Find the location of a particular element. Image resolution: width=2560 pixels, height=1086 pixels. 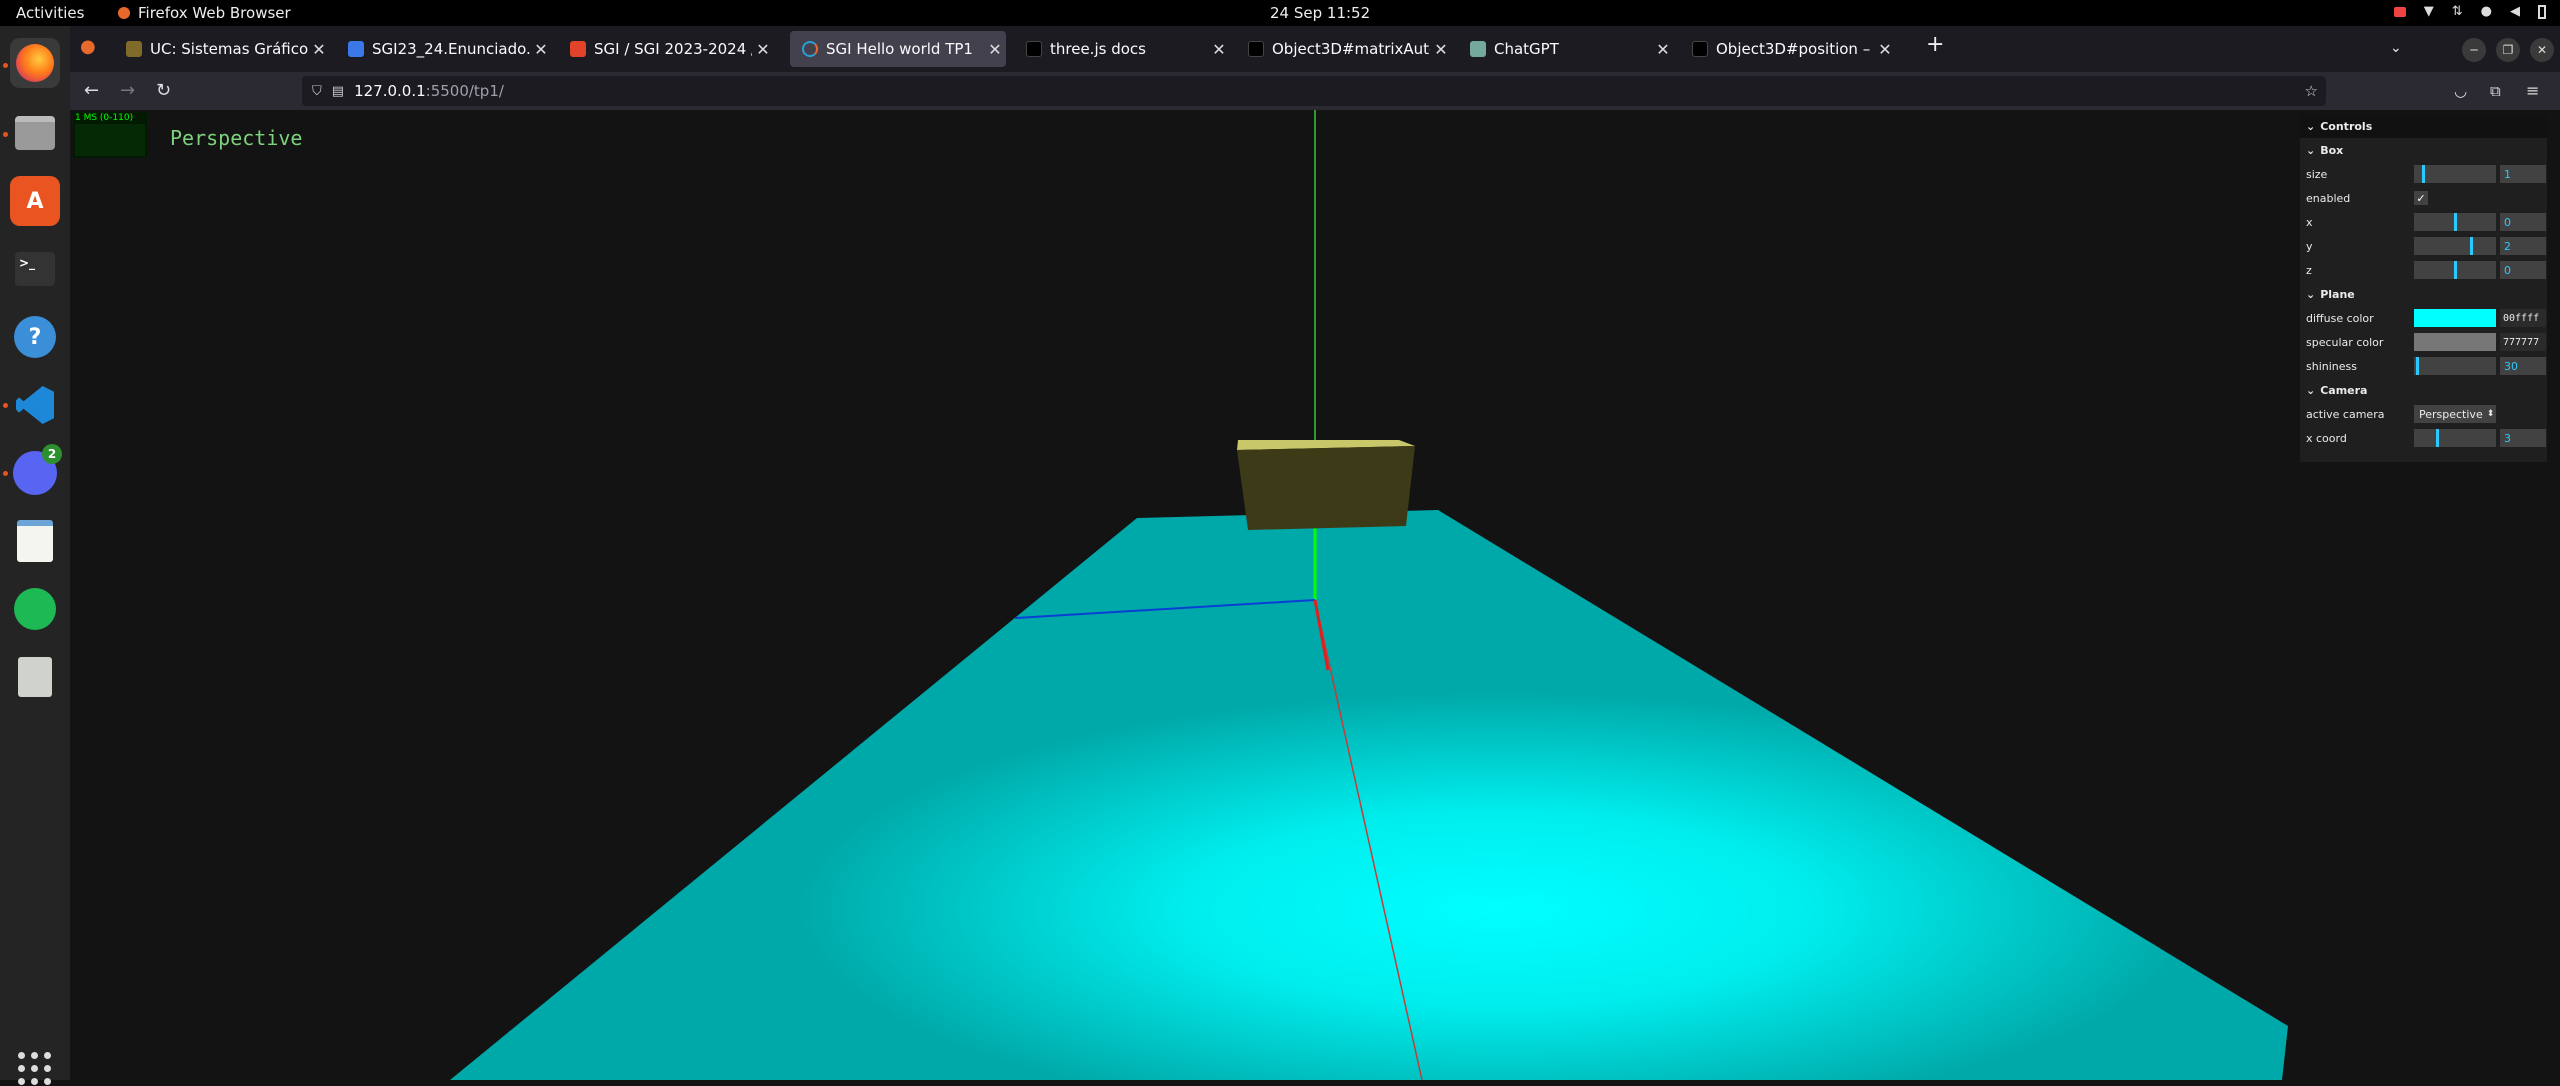

url-bar: ⛉ ▤ 127.0.0.1:5500/tp1/ ☆ is located at coordinates (1314, 91).